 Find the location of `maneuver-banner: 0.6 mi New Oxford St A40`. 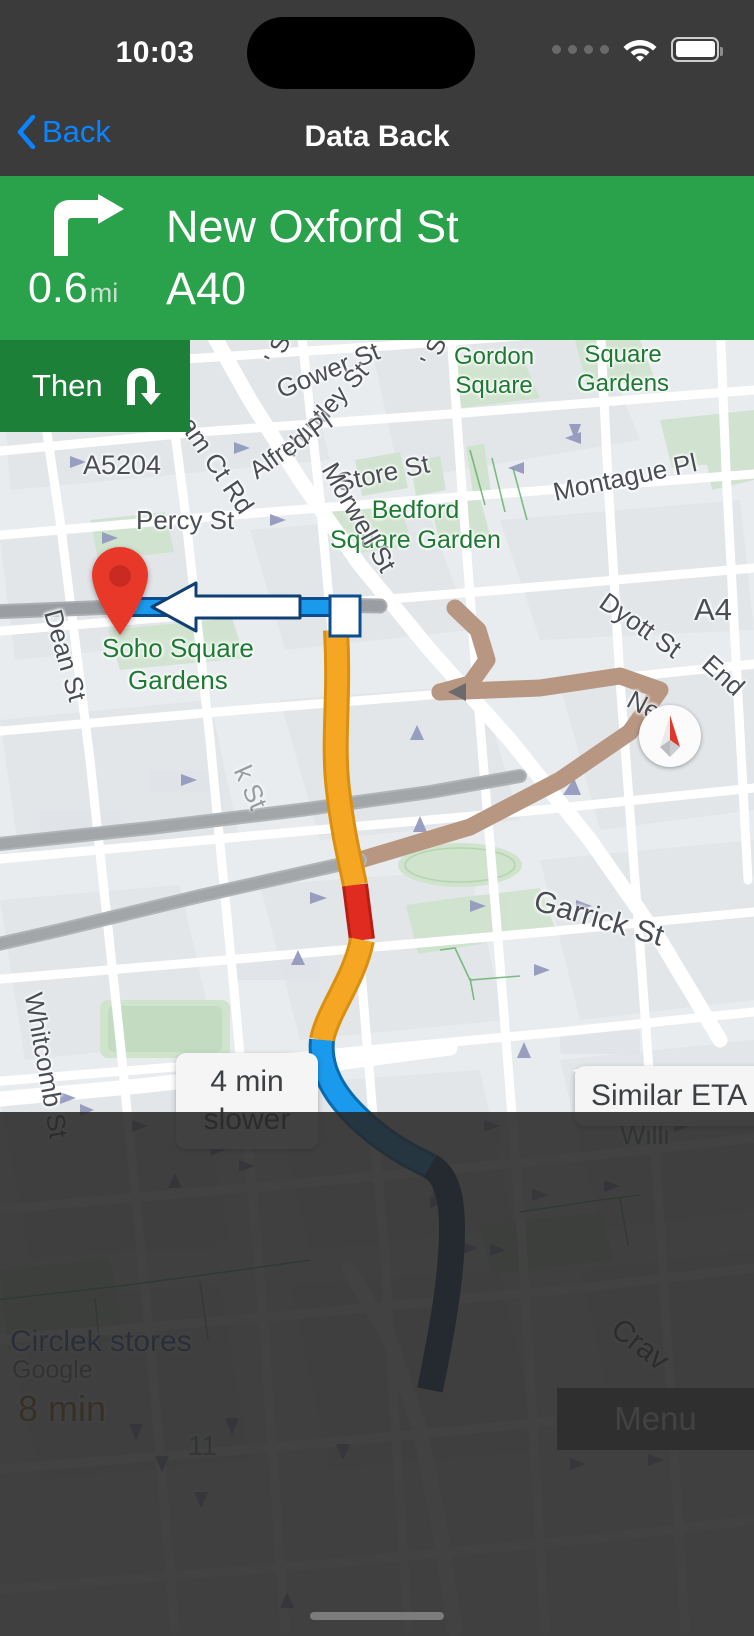

maneuver-banner: 0.6 mi New Oxford St A40 is located at coordinates (377, 258).